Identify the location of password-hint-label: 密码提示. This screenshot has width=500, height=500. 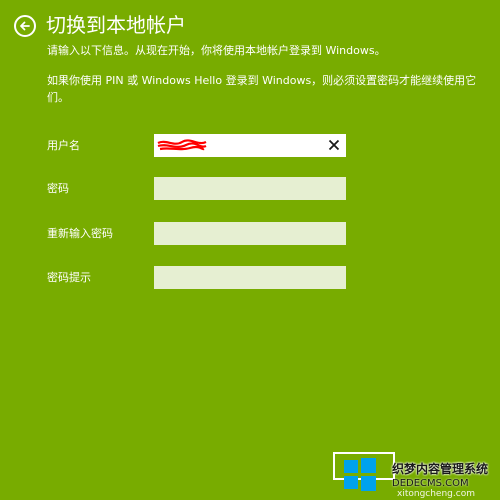
(69, 277).